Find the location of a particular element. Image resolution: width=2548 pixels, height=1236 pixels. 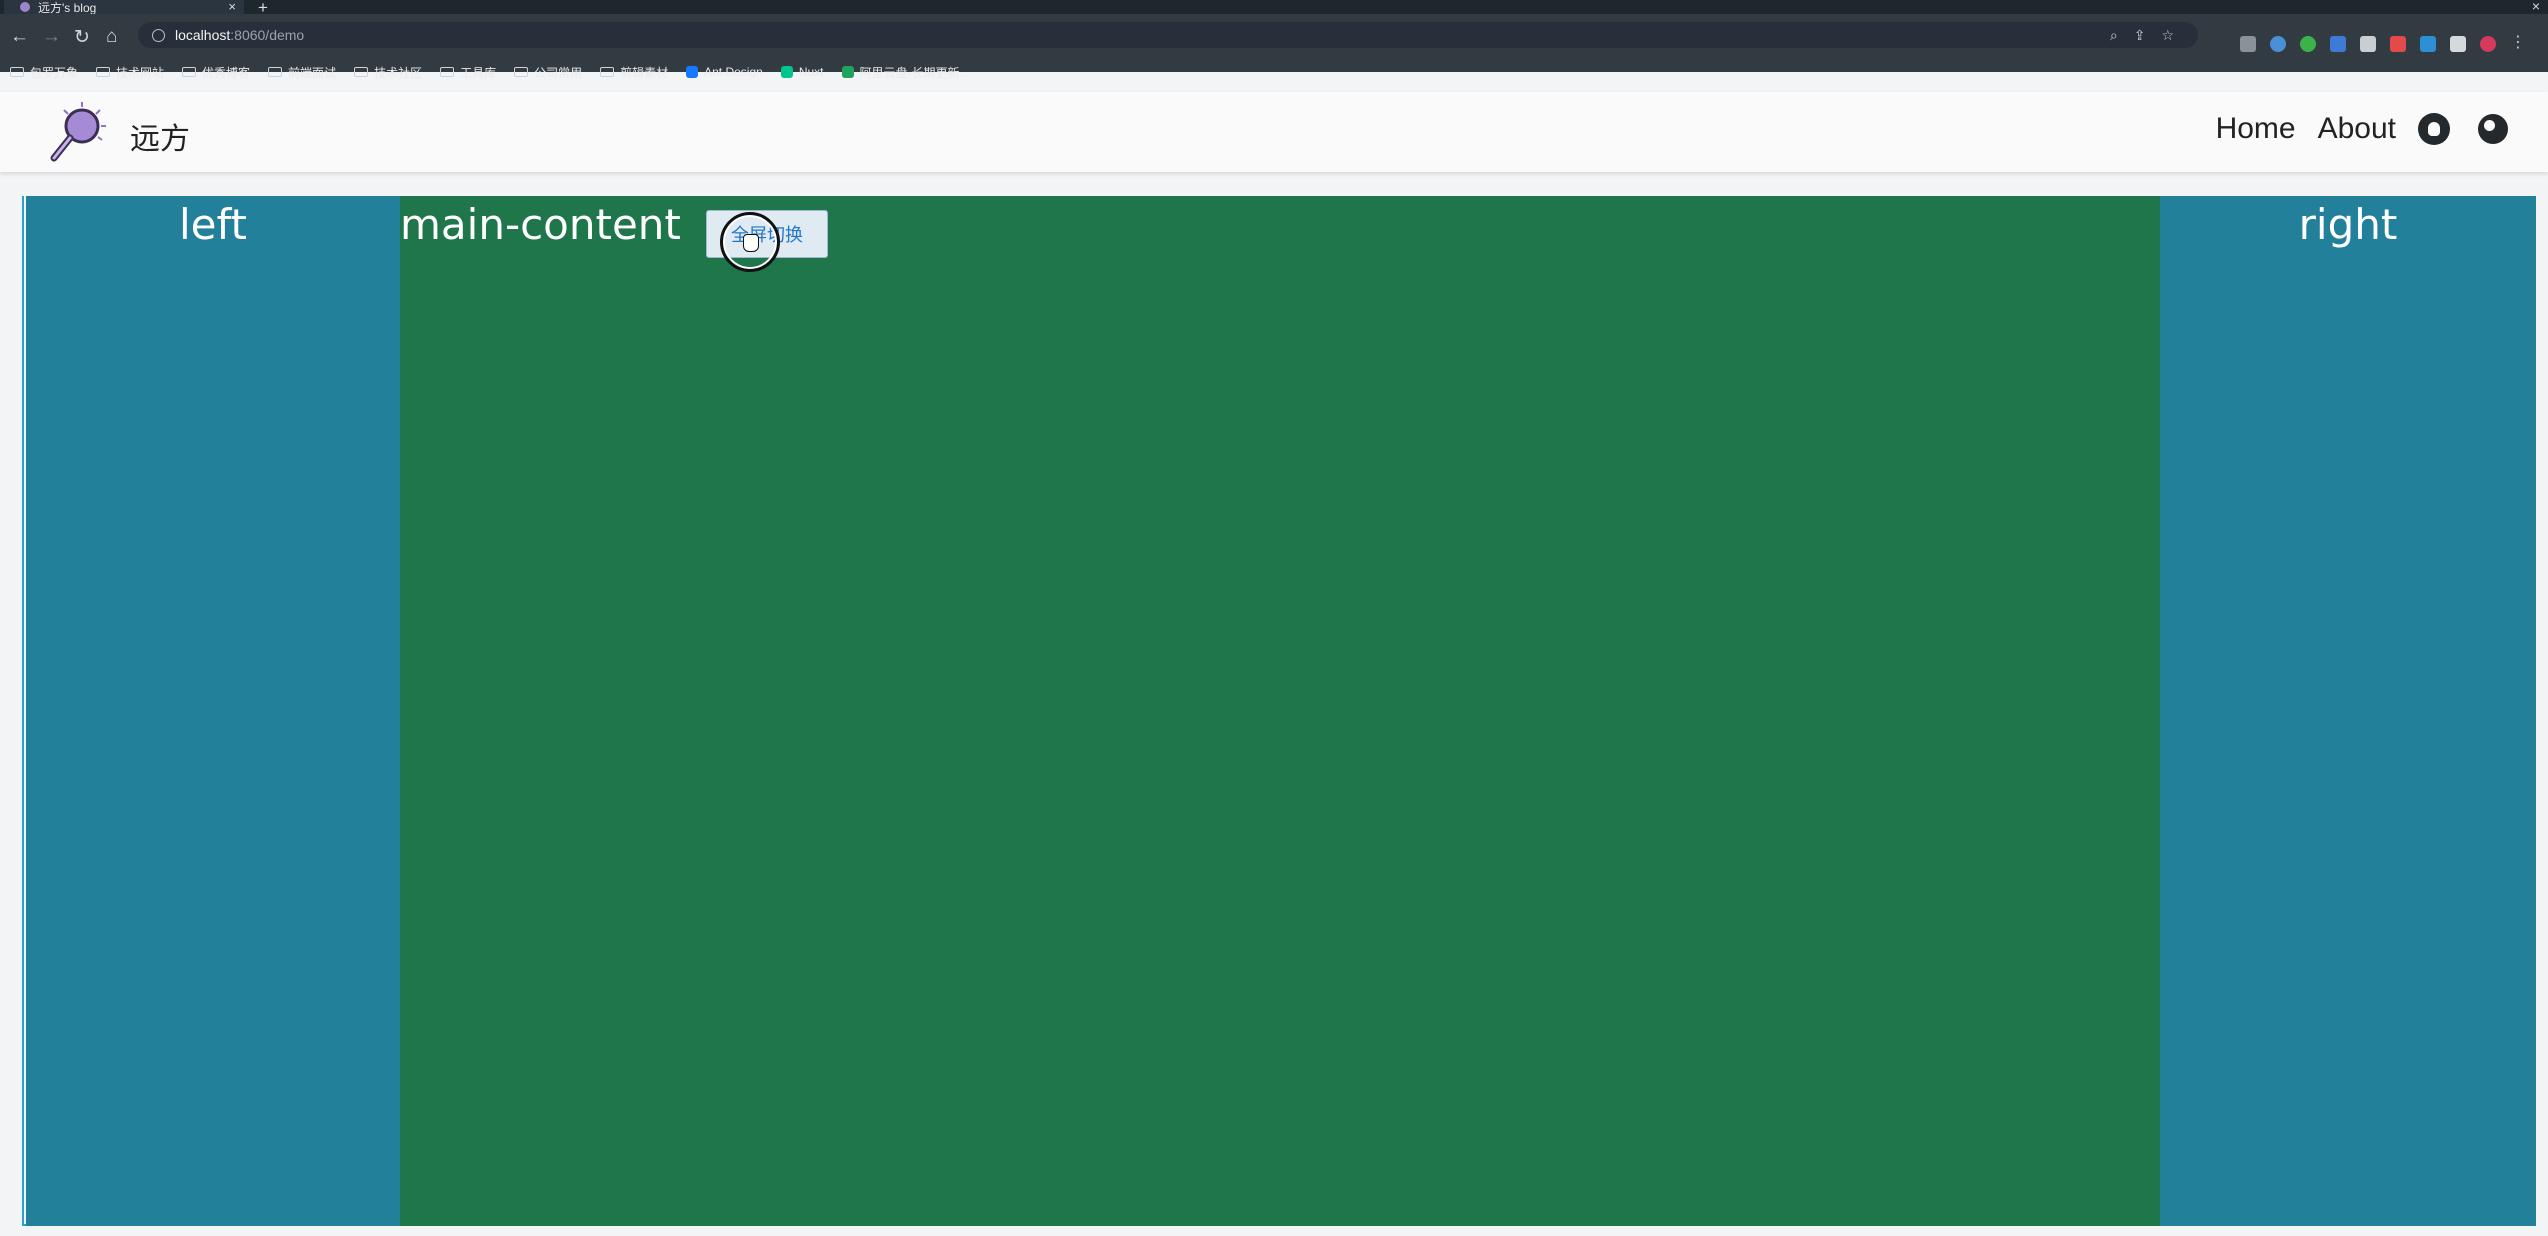

bookmark-folder: 技术网站 is located at coordinates (130, 72).